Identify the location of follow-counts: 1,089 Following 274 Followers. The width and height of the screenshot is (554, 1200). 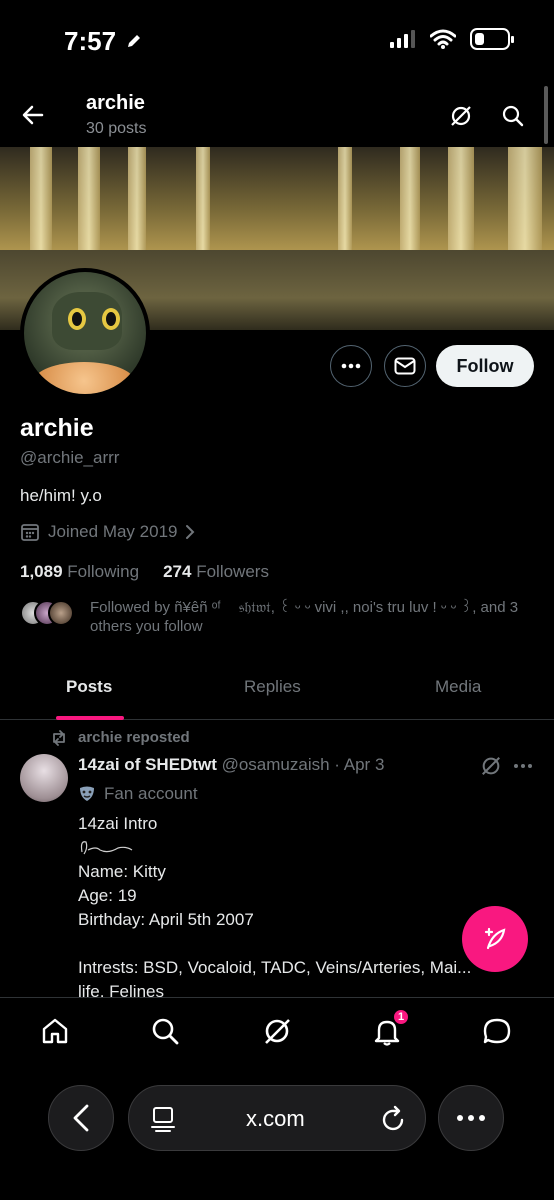
(144, 572).